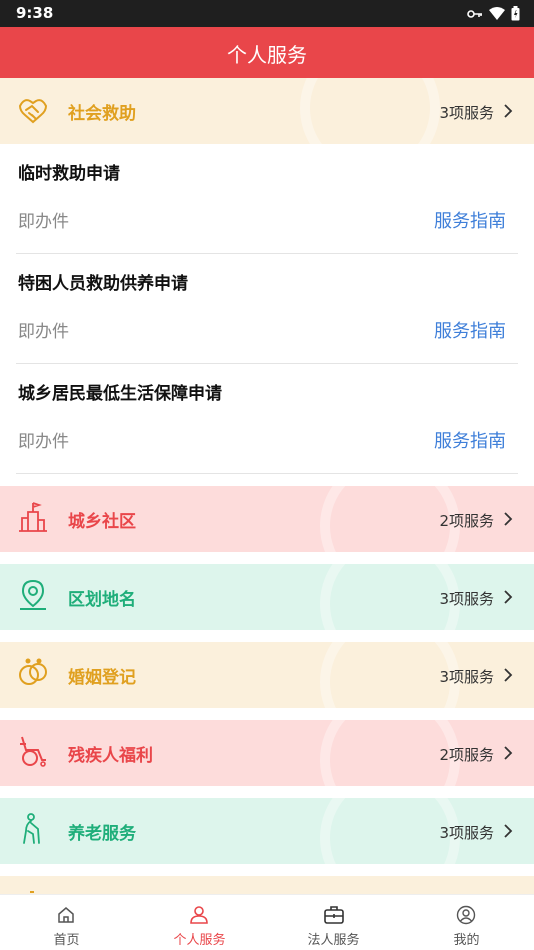  I want to click on profile-icon, so click(466, 915).